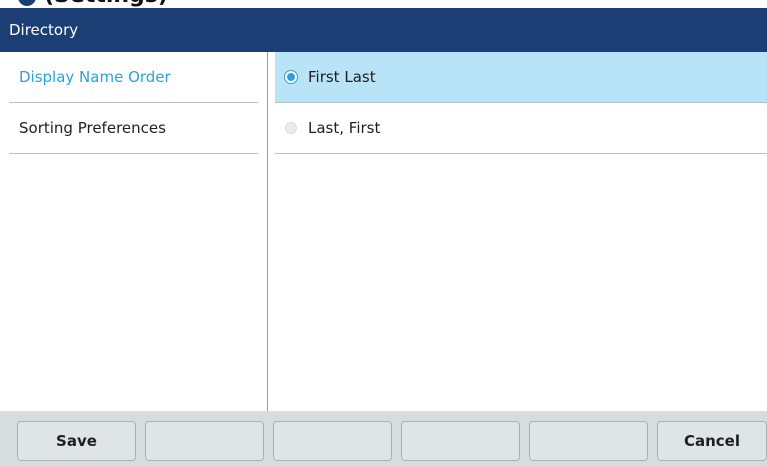 The image size is (767, 466). Describe the element at coordinates (383, 30) in the screenshot. I see `title-bar: Directory` at that location.